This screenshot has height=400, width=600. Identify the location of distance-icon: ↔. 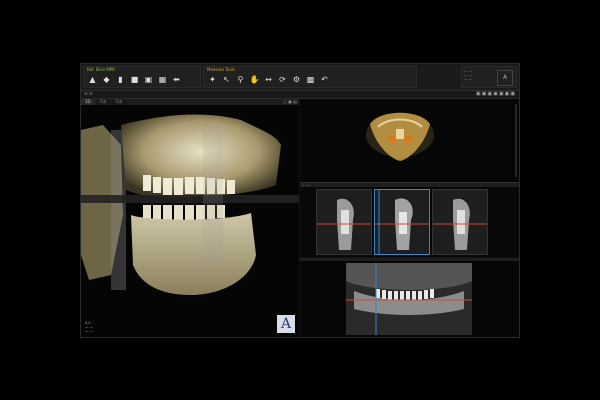
(268, 79).